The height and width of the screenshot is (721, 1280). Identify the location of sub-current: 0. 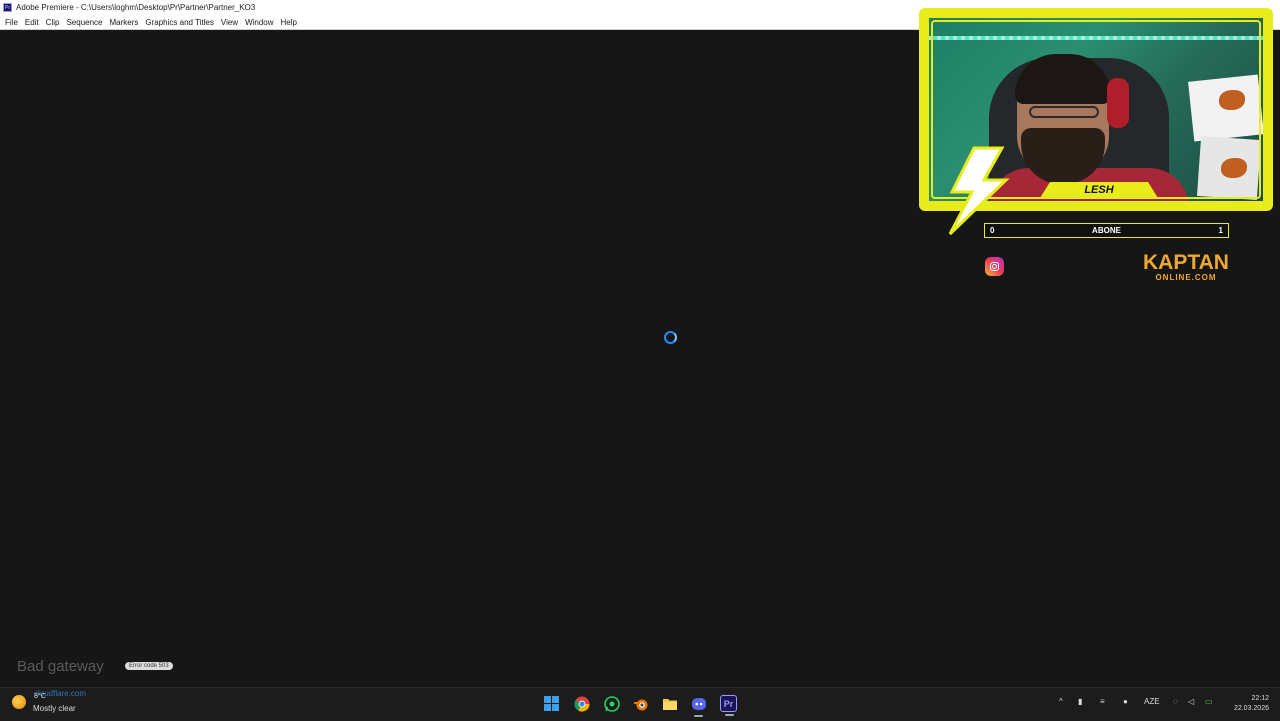
(992, 230).